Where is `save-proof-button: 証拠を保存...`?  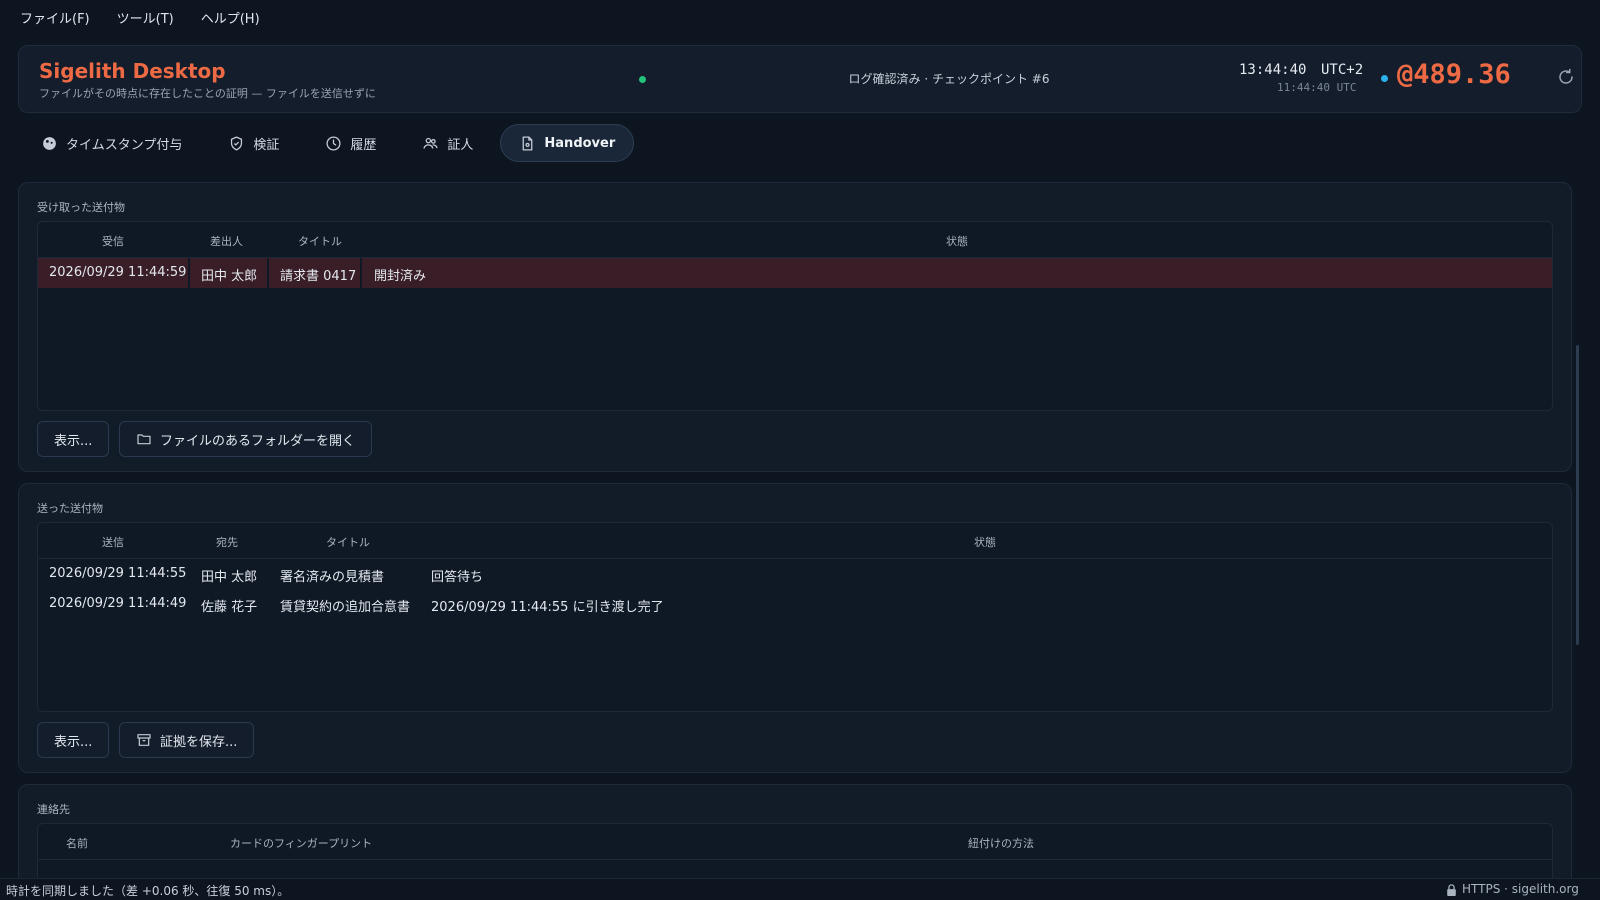
save-proof-button: 証拠を保存... is located at coordinates (187, 740).